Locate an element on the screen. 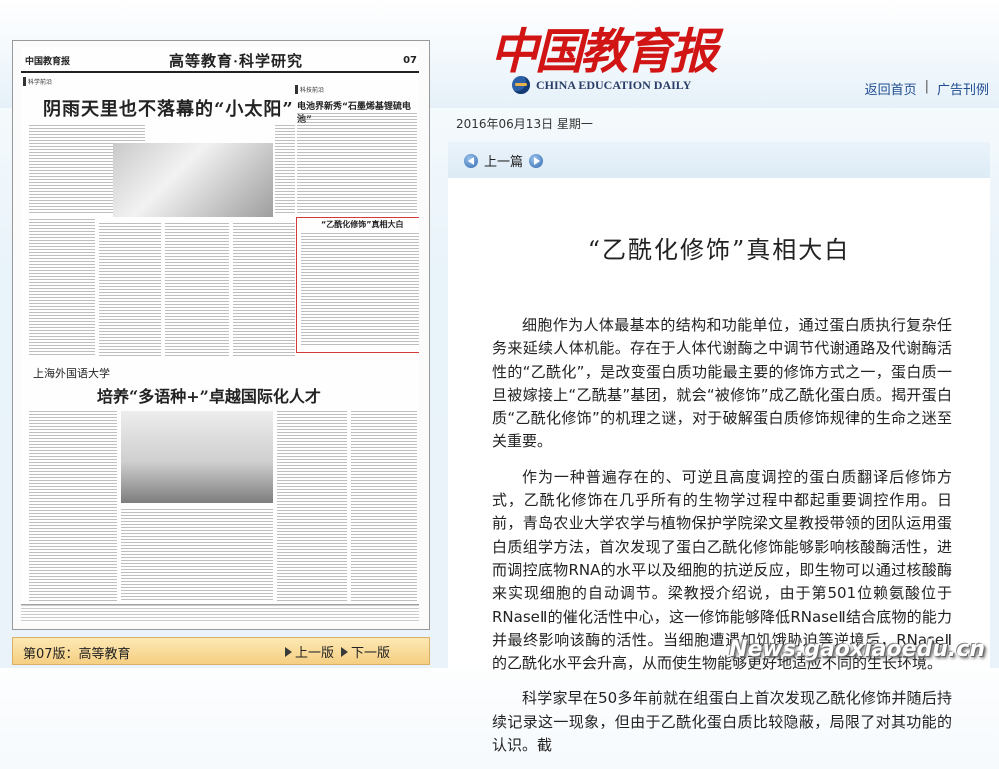 This screenshot has width=999, height=769. issue-date: 2016年06月13日 星期一 is located at coordinates (524, 124).